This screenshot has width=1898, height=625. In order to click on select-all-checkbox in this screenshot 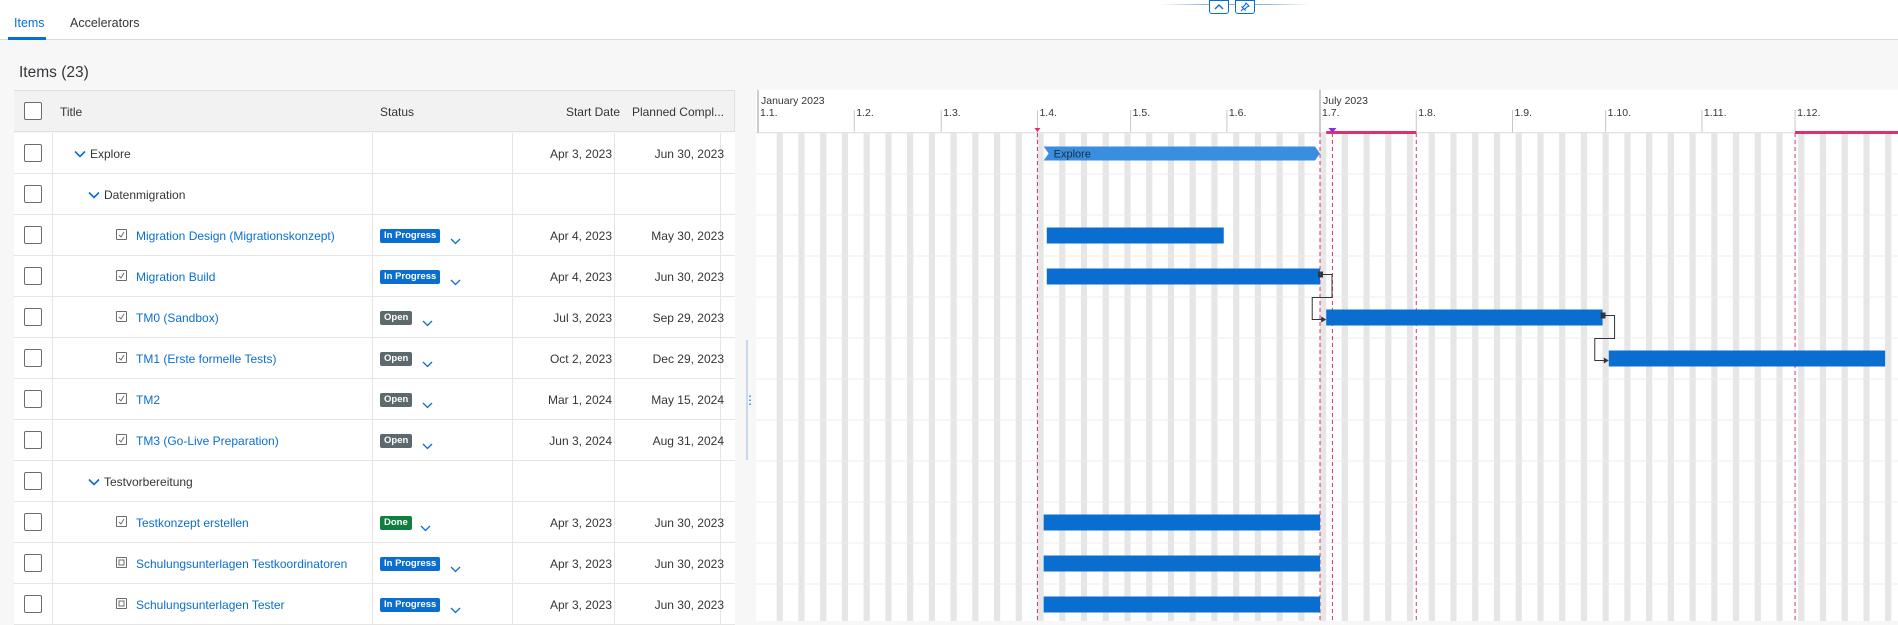, I will do `click(33, 111)`.